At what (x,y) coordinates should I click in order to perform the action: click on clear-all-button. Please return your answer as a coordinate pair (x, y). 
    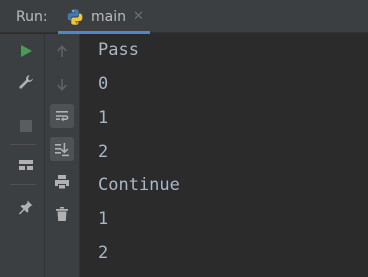
    Looking at the image, I should click on (62, 214).